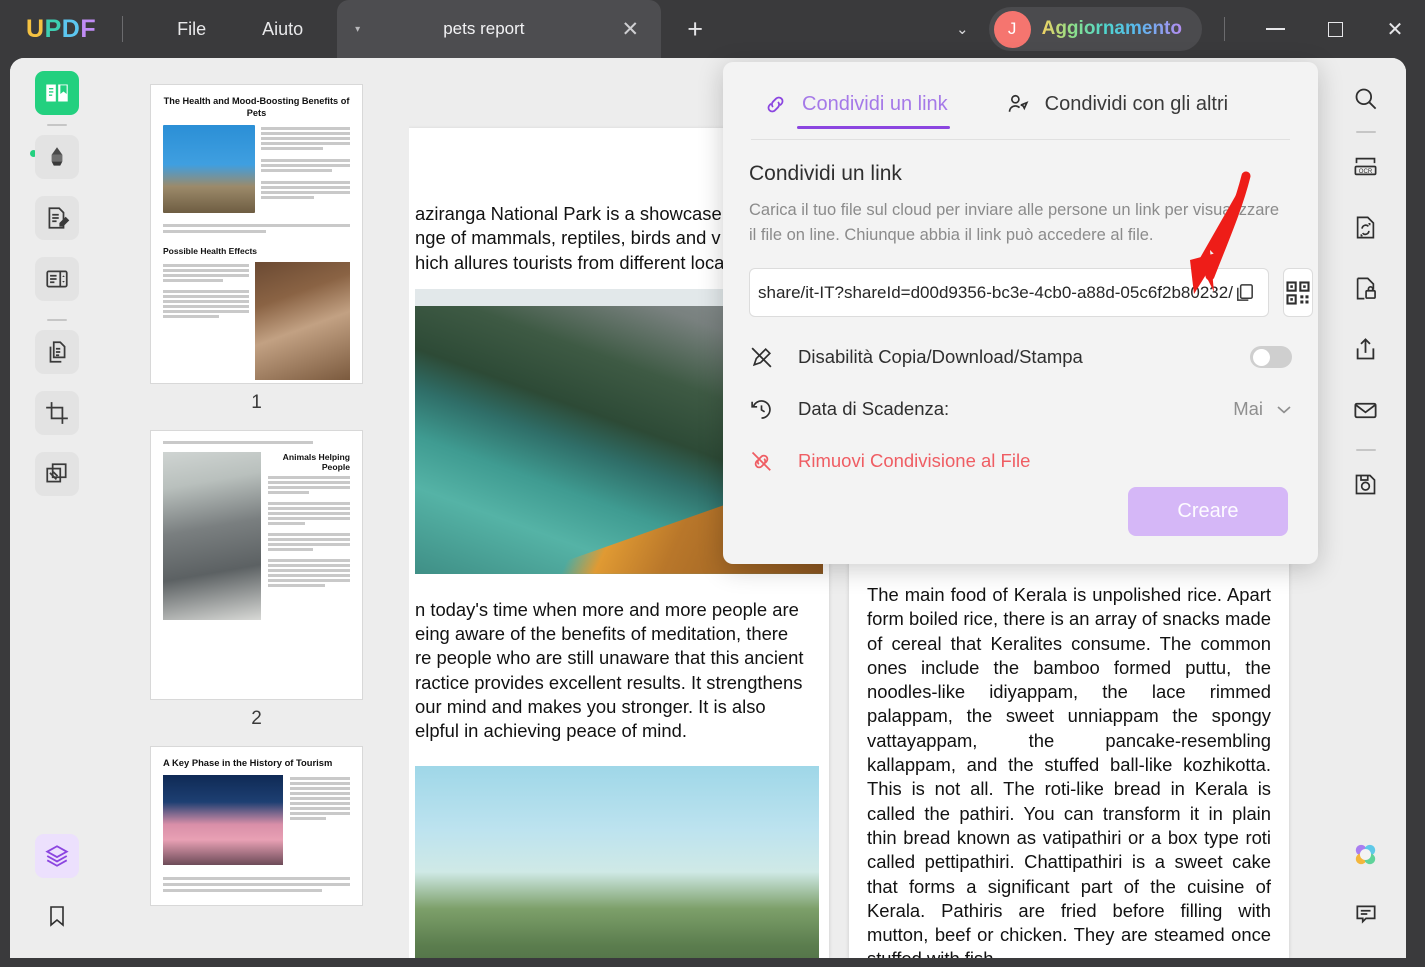 The width and height of the screenshot is (1425, 967). I want to click on expiry-date-value: Mai, so click(1248, 408).